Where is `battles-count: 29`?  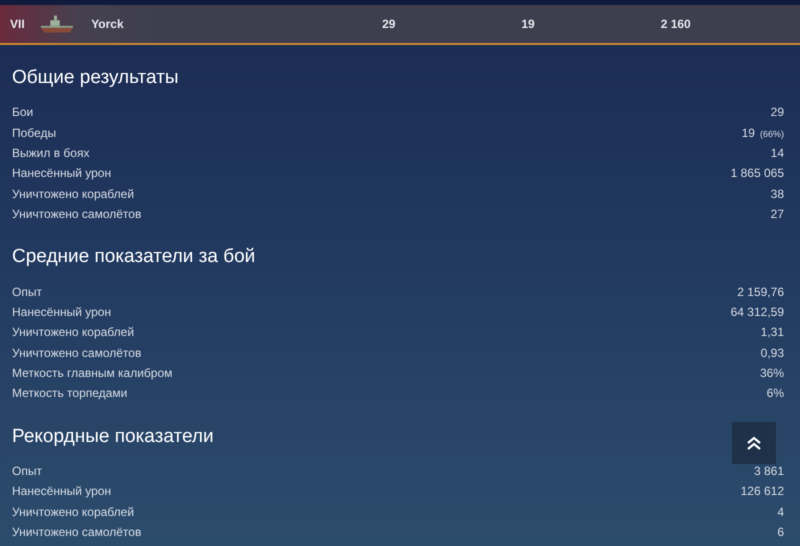 battles-count: 29 is located at coordinates (389, 24).